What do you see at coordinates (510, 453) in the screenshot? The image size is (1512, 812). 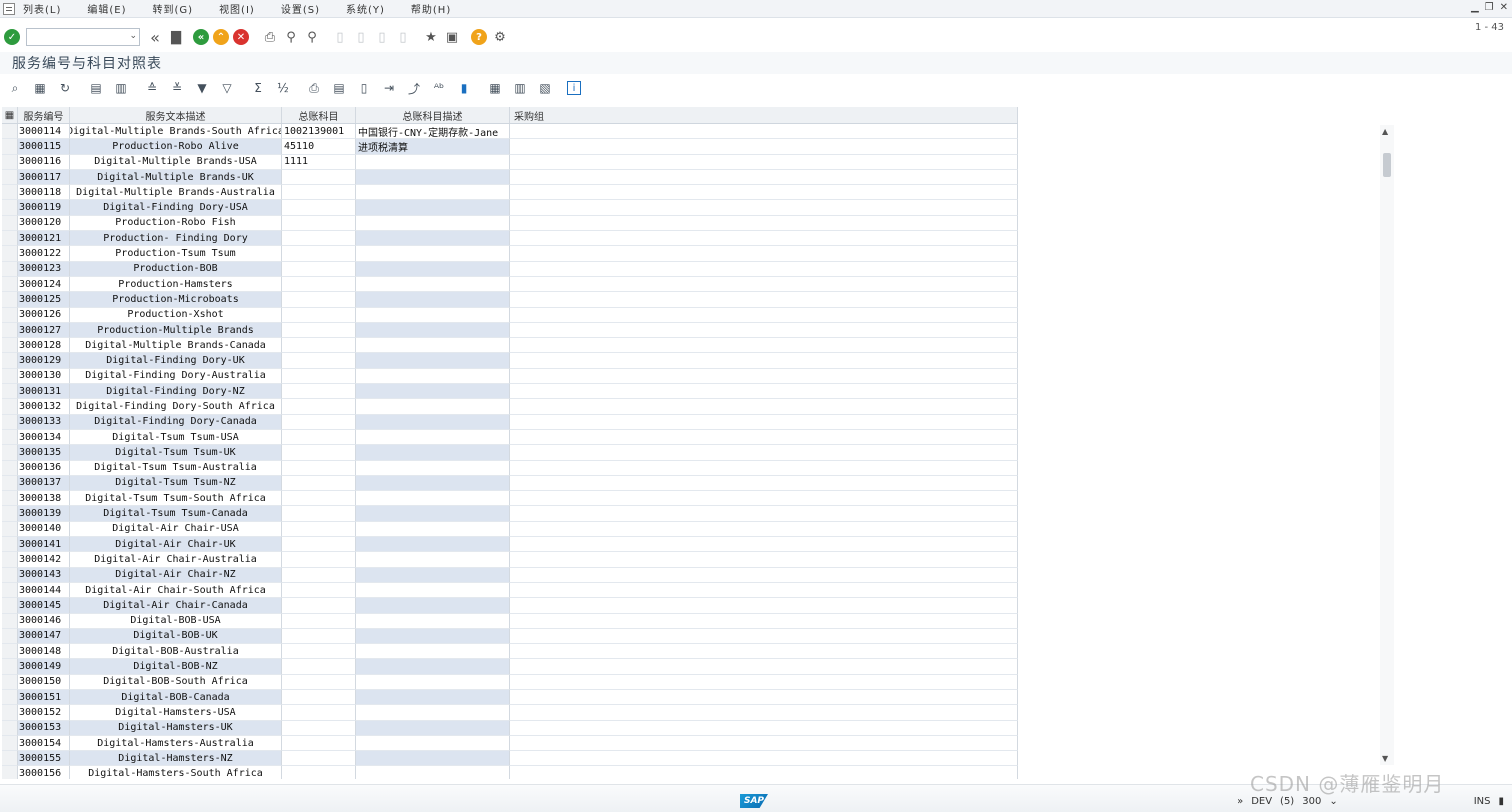 I see `table-row: 3000135 Digital-Tsum Tsum-UK` at bounding box center [510, 453].